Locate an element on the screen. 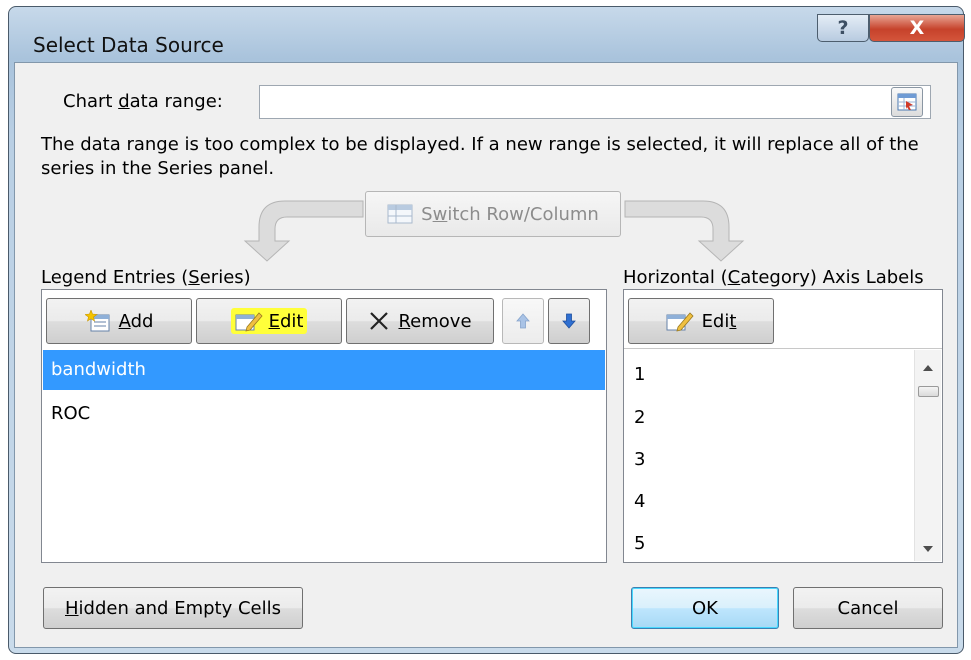 Image resolution: width=971 pixels, height=660 pixels. axis-label-item: 2 is located at coordinates (639, 417).